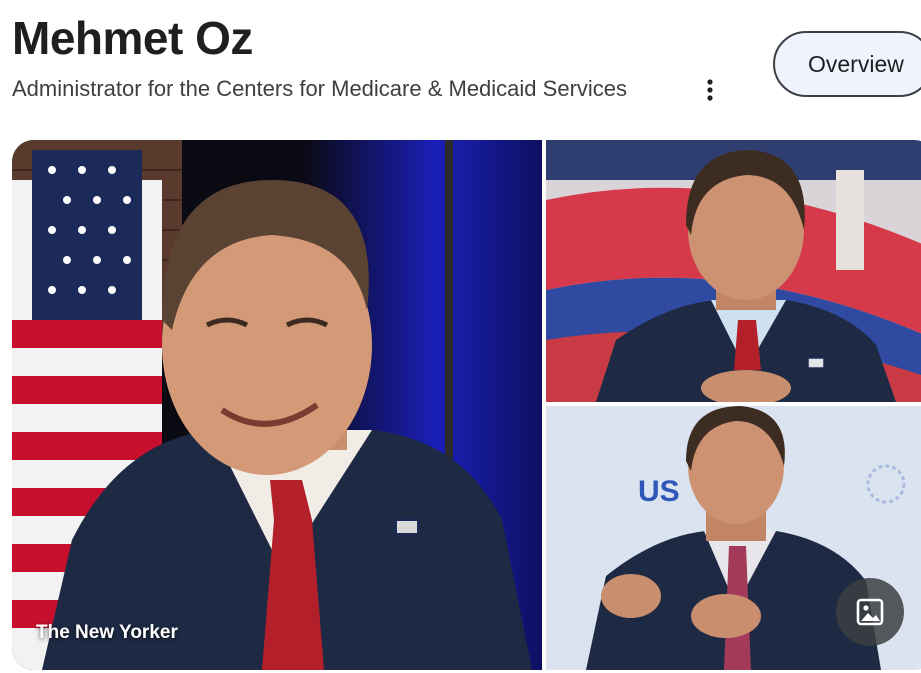 This screenshot has height=673, width=921. I want to click on image-icon, so click(870, 612).